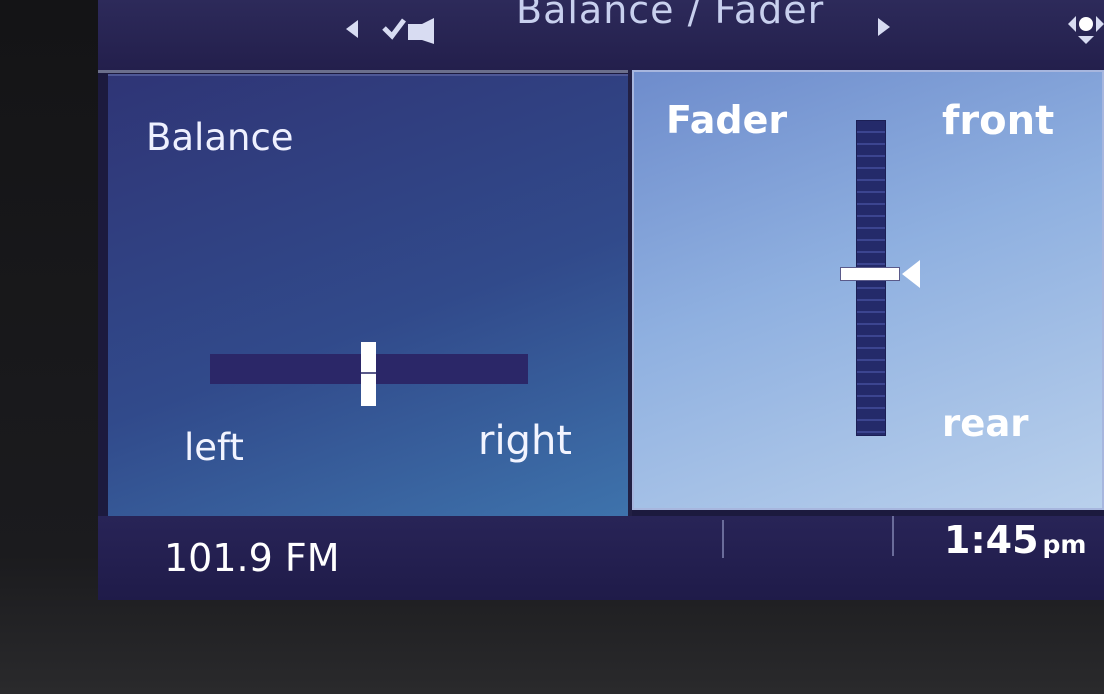  What do you see at coordinates (220, 137) in the screenshot?
I see `balance-label: Balance` at bounding box center [220, 137].